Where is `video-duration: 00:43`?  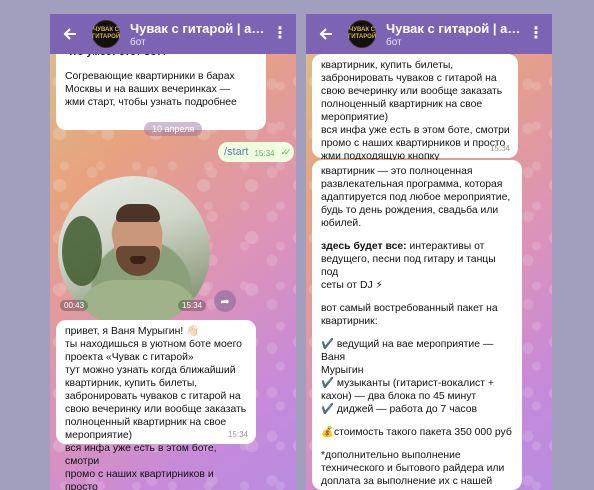
video-duration: 00:43 is located at coordinates (74, 305).